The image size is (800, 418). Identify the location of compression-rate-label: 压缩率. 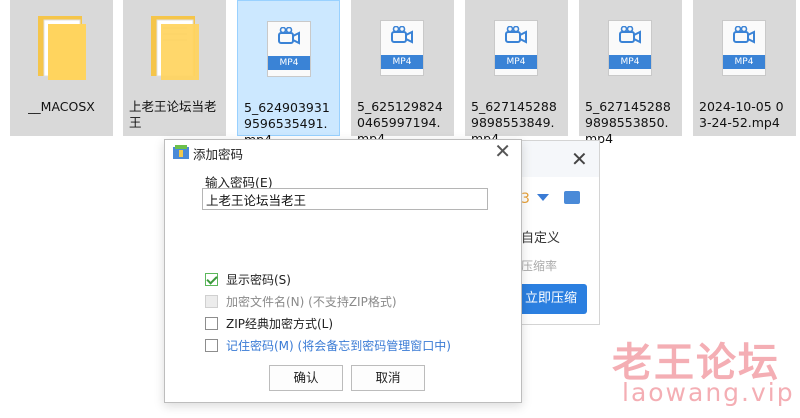
(539, 266).